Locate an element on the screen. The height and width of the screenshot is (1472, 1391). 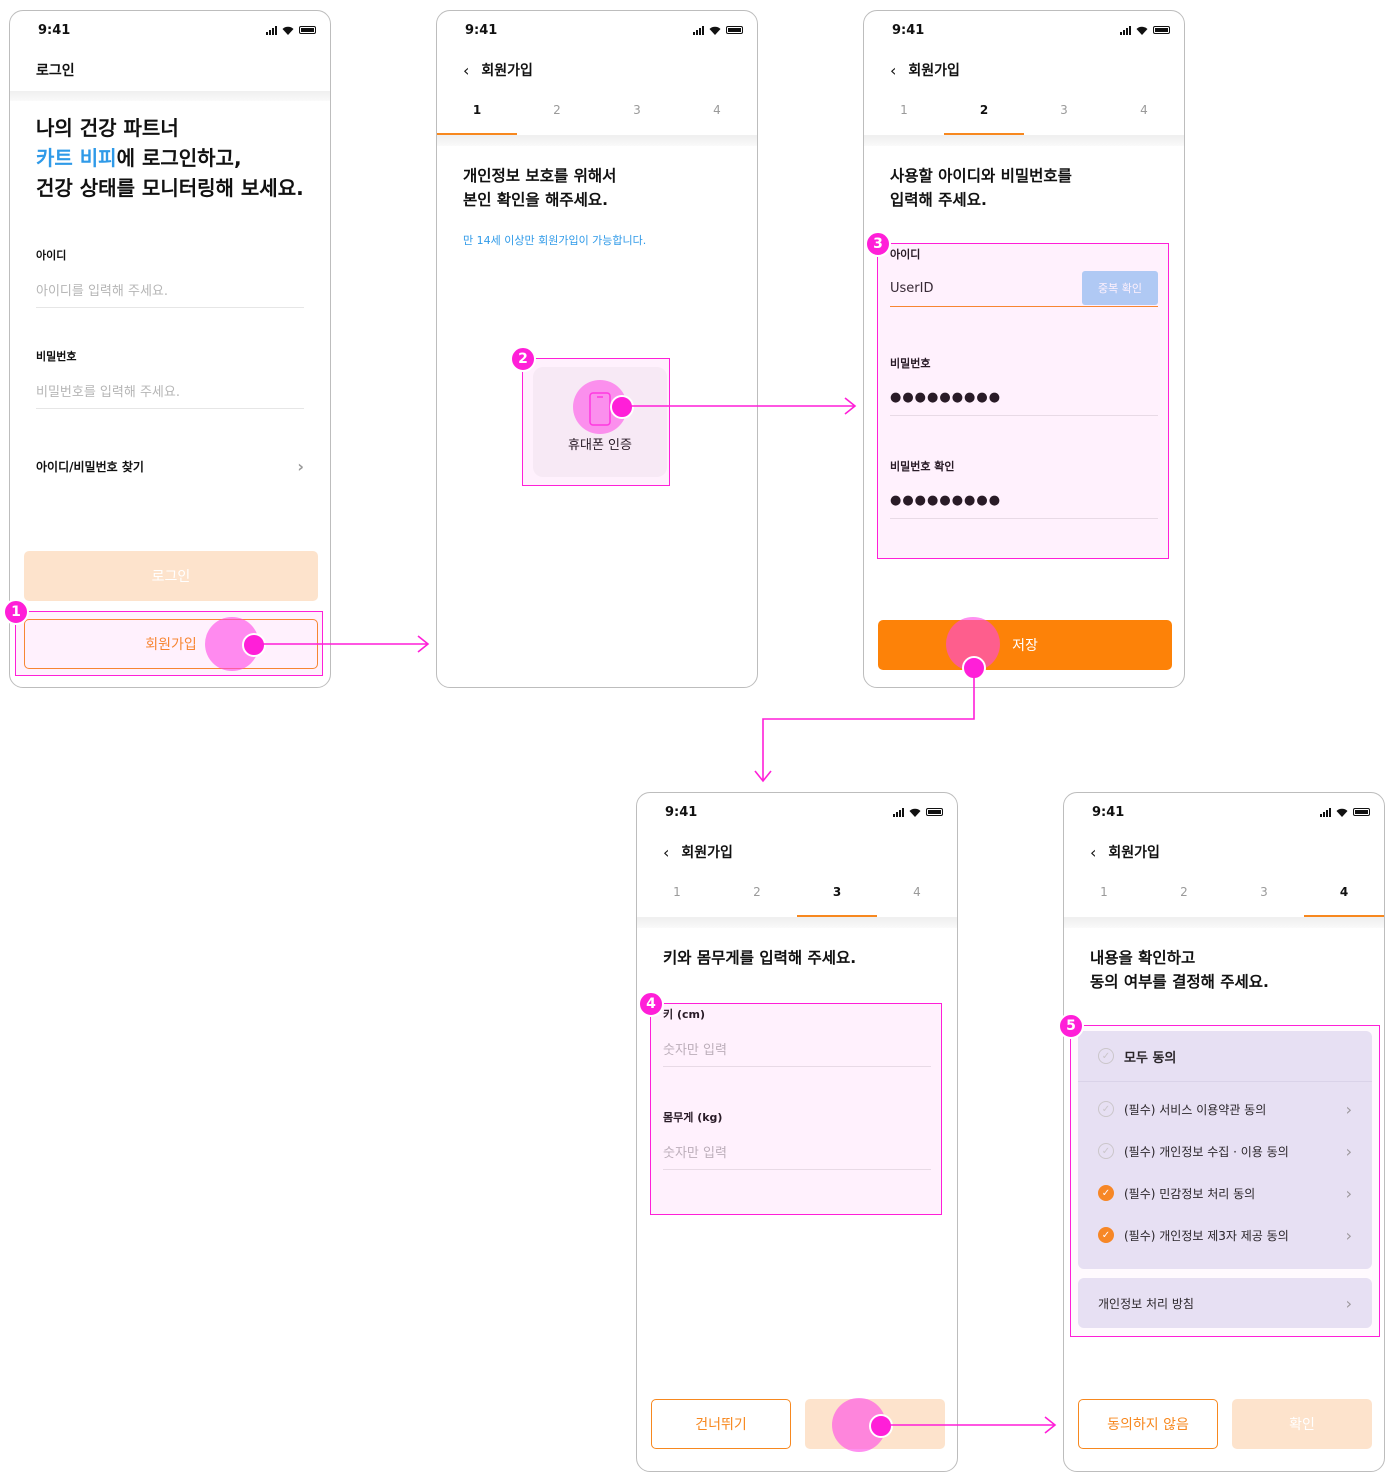
title-line-2: 본인 확인을 해주세요. is located at coordinates (536, 200).